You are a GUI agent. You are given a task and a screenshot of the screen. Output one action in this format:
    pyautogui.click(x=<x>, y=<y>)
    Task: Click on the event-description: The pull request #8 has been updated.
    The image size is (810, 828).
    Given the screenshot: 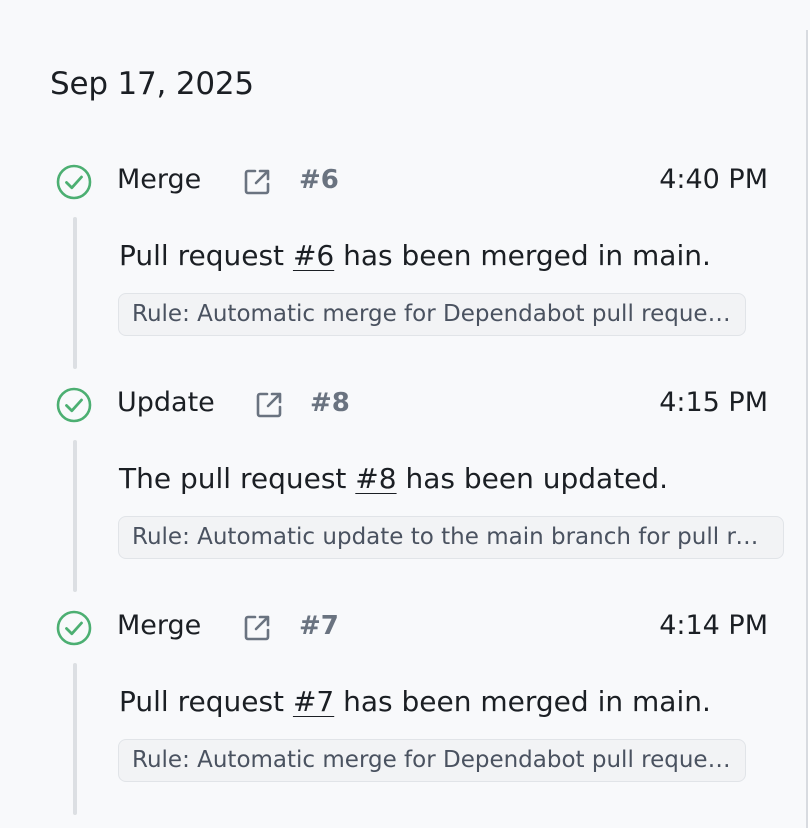 What is the action you would take?
    pyautogui.click(x=393, y=478)
    